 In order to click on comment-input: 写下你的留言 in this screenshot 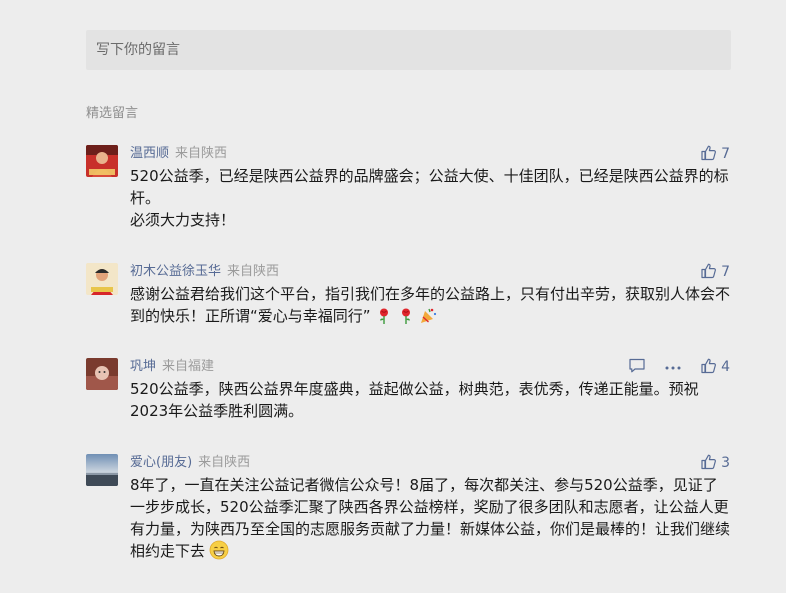, I will do `click(408, 50)`.